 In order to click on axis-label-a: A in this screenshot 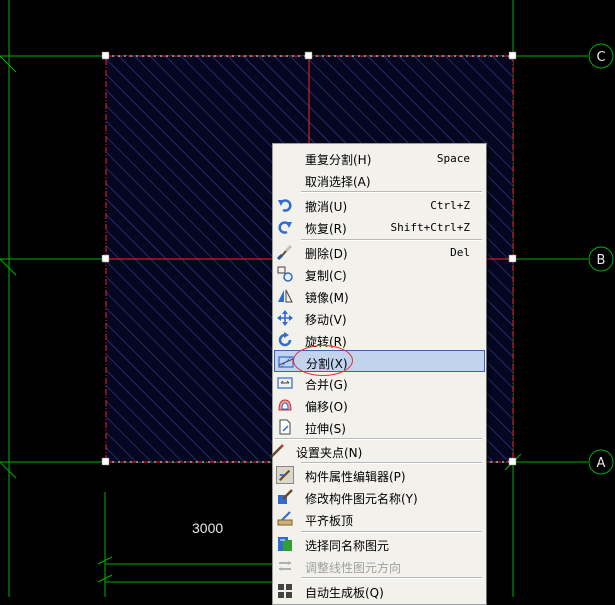, I will do `click(601, 463)`.